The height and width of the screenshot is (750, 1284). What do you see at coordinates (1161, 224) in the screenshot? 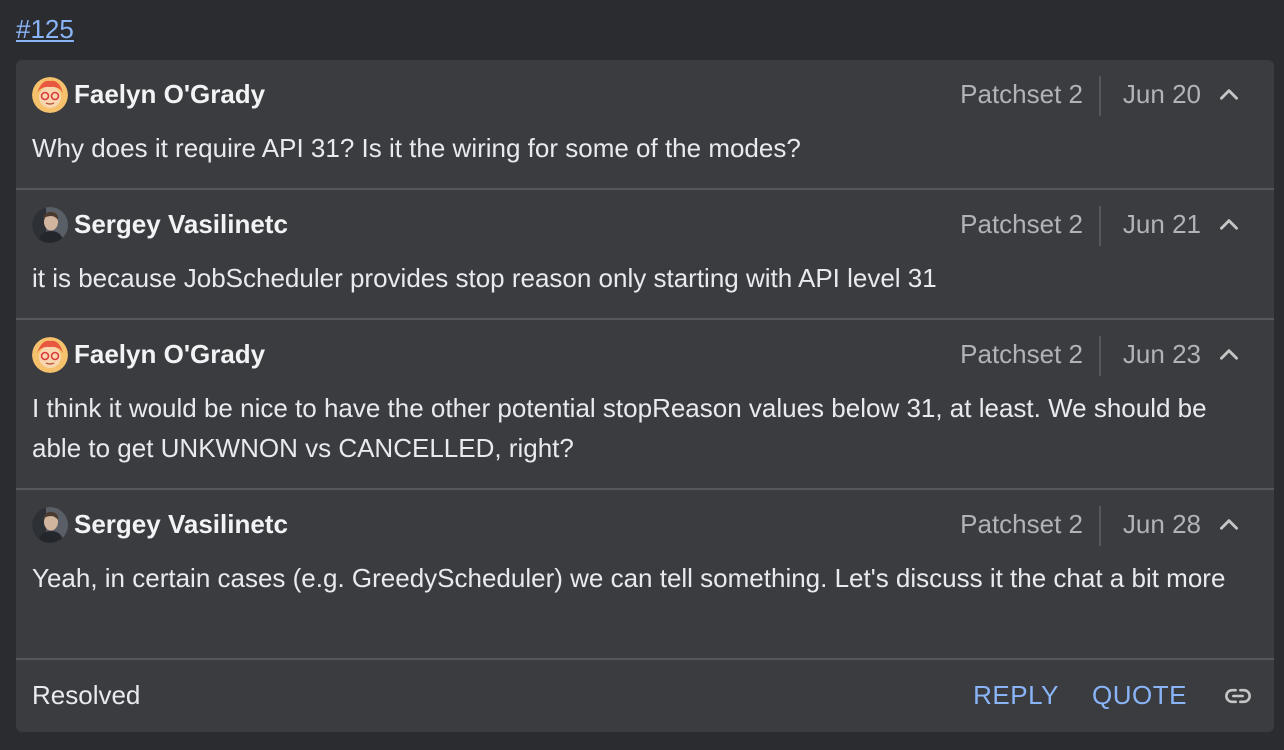
I see `comment-date: Jun 21` at bounding box center [1161, 224].